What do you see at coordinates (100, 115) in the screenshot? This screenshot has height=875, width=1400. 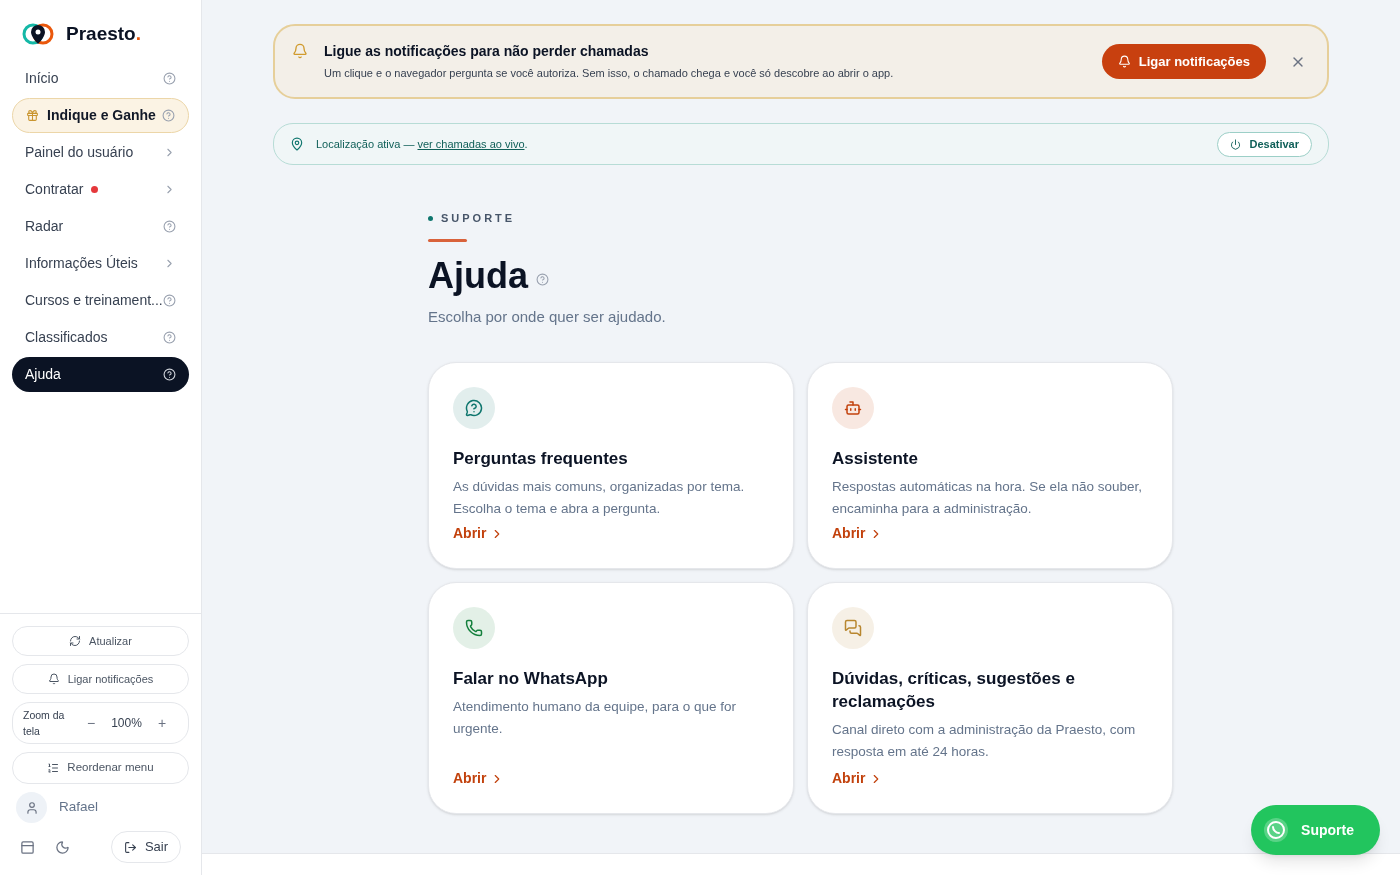 I see `nav-item: Indique e Ganhe` at bounding box center [100, 115].